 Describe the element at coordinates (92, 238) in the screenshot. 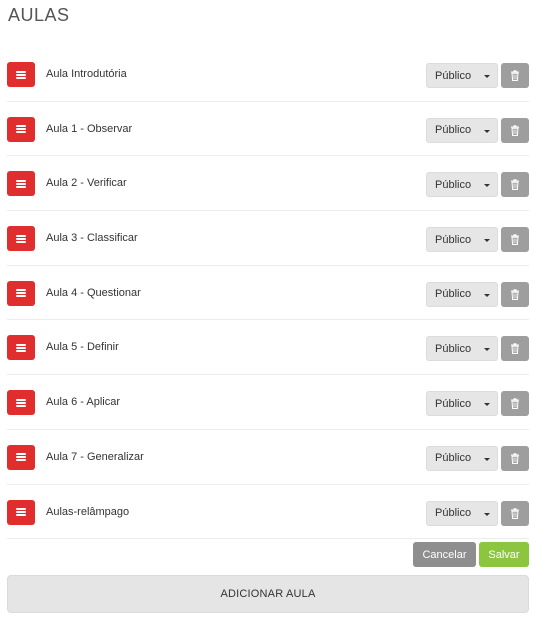

I see `lesson-title: Aula 3 - Classificar` at that location.